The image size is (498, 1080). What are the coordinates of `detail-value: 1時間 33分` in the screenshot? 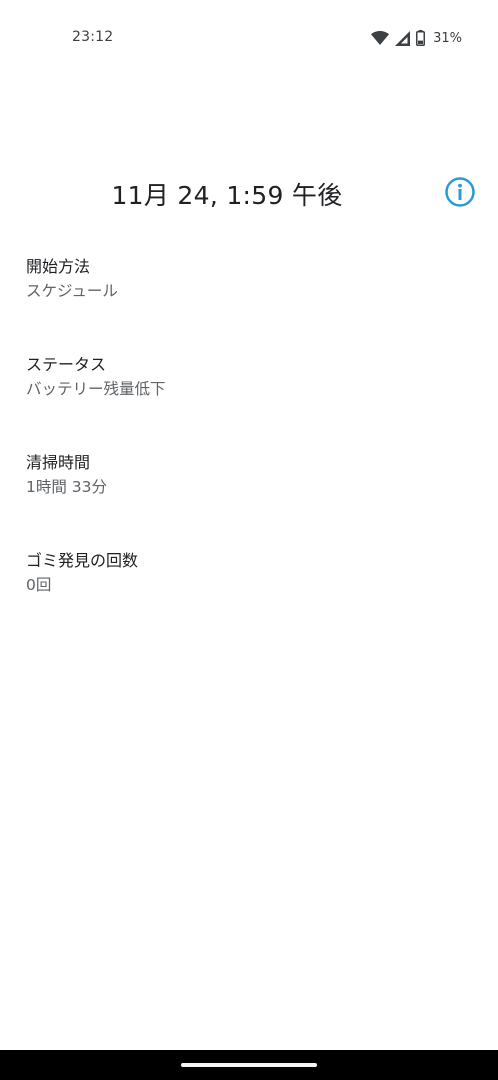 It's located at (67, 487).